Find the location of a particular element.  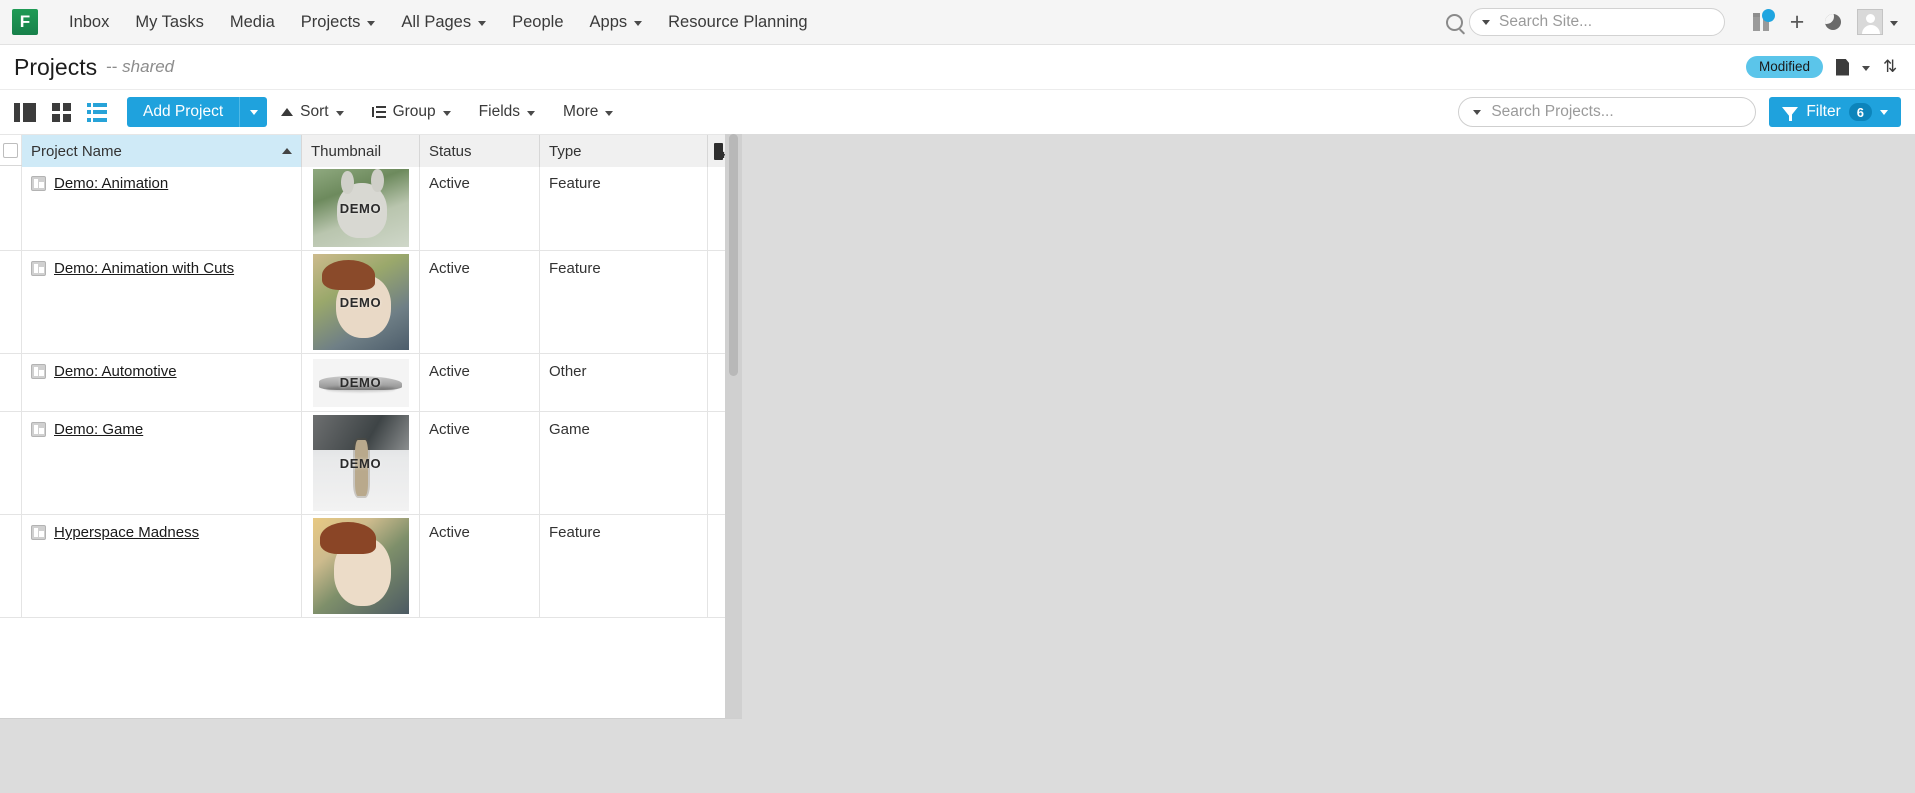

dark-mode-toggle is located at coordinates (1833, 22).